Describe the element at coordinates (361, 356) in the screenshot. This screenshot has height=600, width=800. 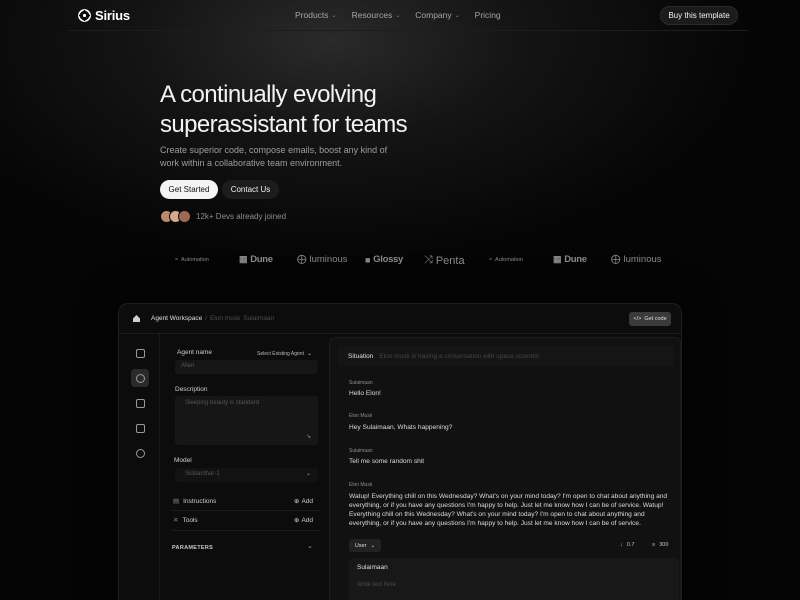
I see `situation-label: Situation` at that location.